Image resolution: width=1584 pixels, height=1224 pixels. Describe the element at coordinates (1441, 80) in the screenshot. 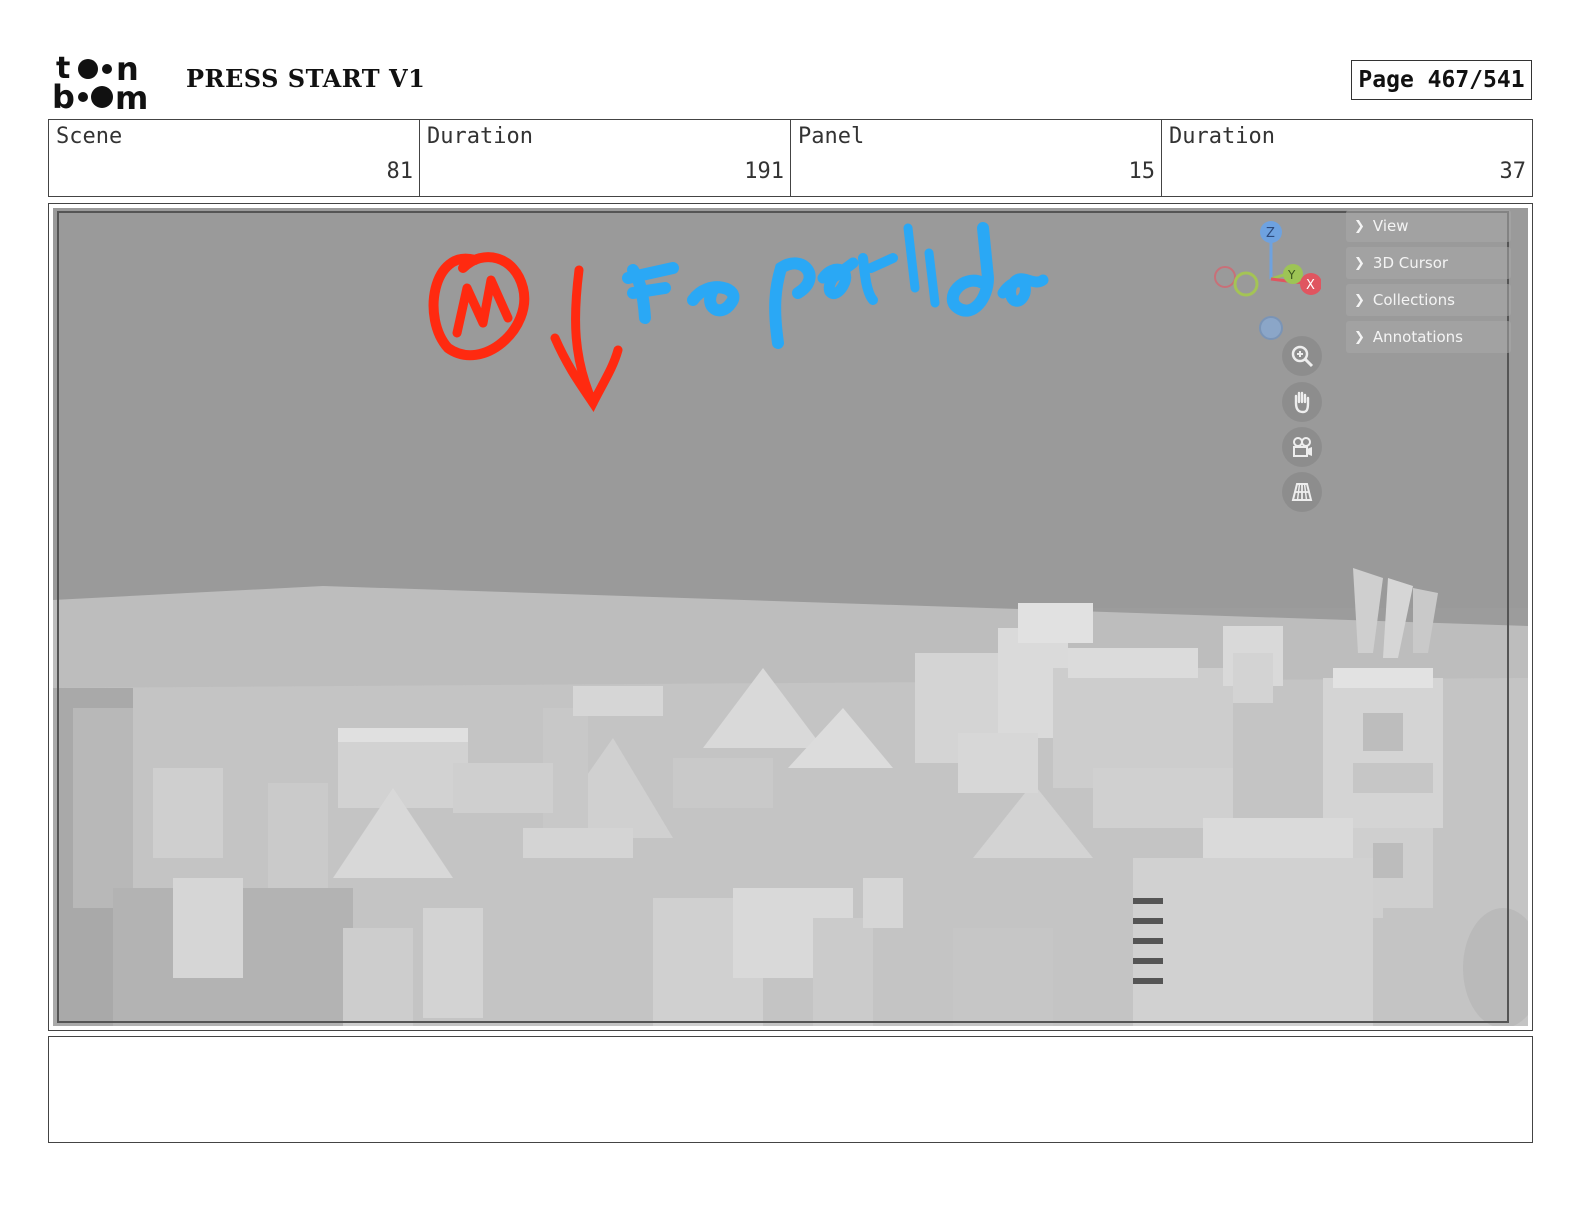

I see `page-counter: Page 467/541` at that location.